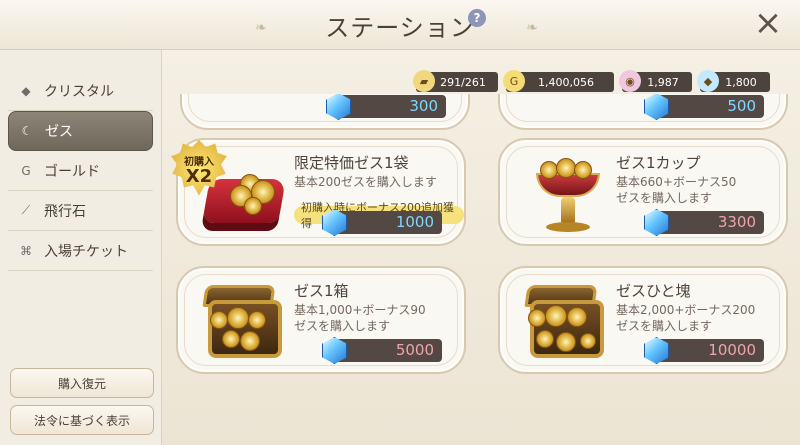 The image size is (800, 445). I want to click on product-card: ゼスひと塊 基本2,000+ボーナス200 ゼスを購入します 10000, so click(643, 320).